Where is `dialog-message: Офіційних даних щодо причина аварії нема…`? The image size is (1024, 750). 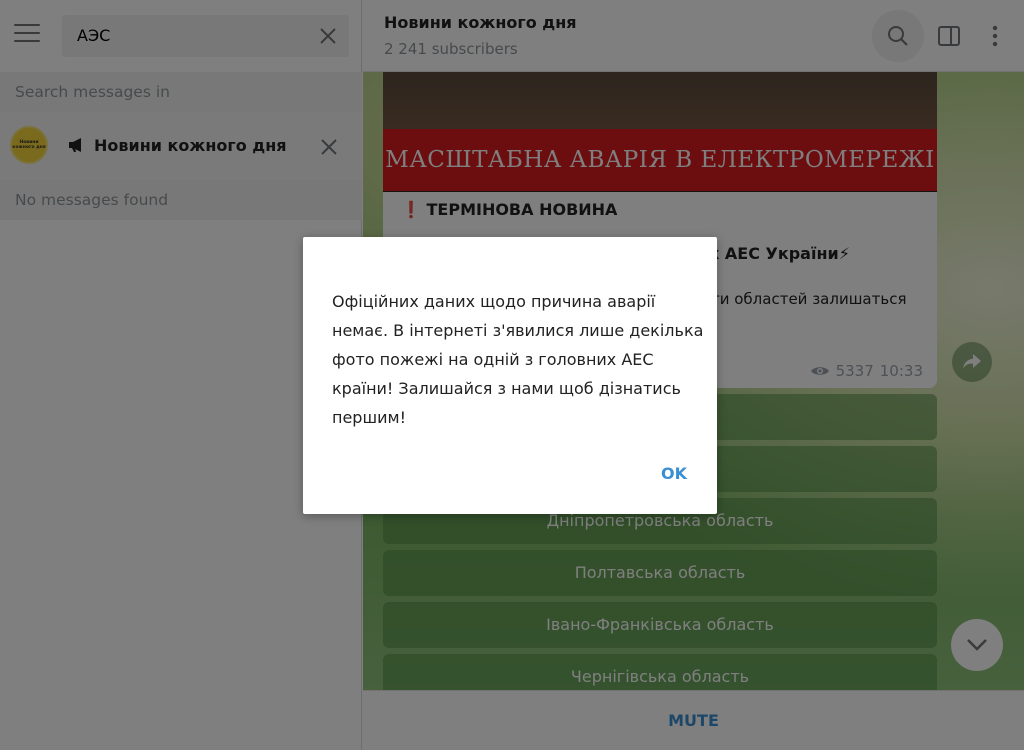 dialog-message: Офіційних даних щодо причина аварії нема… is located at coordinates (518, 359).